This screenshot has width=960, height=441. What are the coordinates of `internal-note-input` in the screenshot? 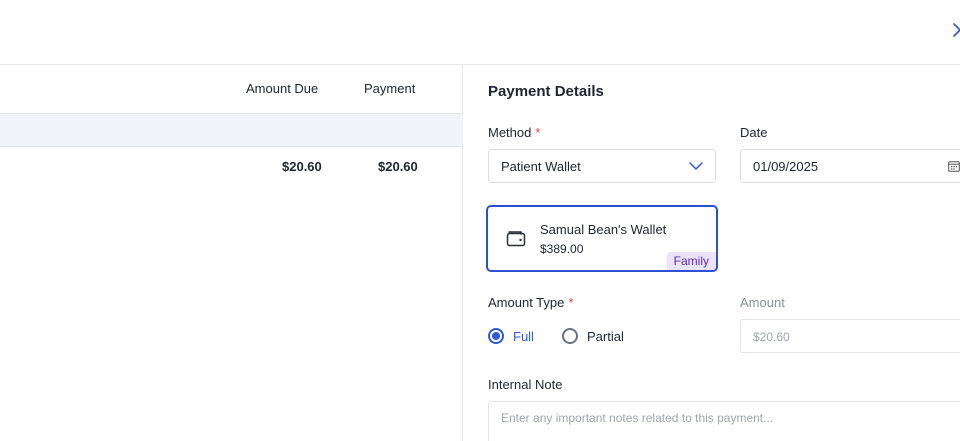 It's located at (724, 421).